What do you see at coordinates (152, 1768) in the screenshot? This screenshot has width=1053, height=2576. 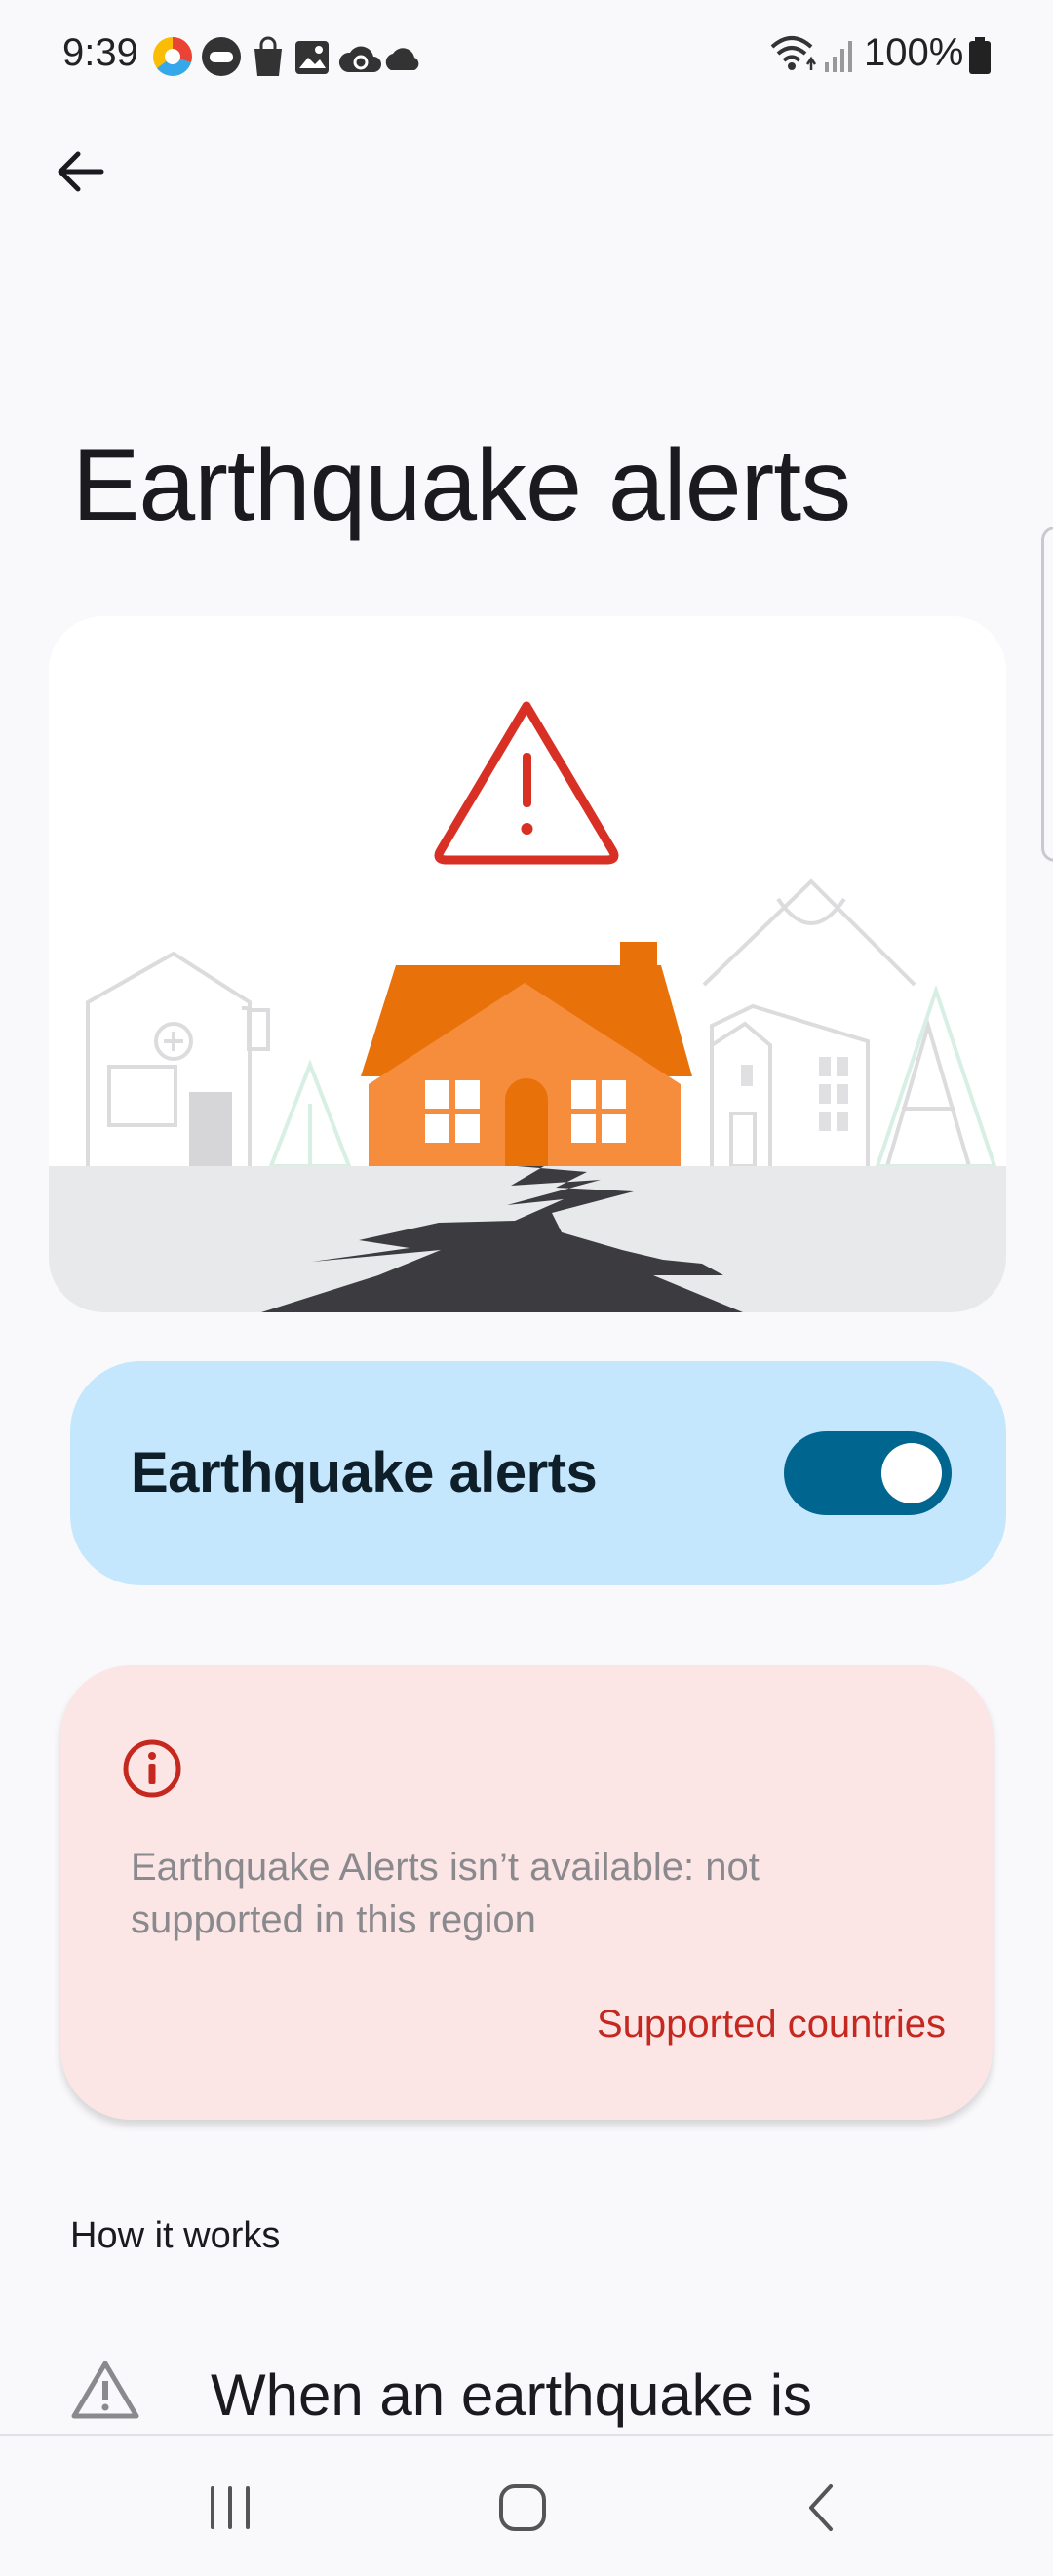 I see `info-circle-icon` at bounding box center [152, 1768].